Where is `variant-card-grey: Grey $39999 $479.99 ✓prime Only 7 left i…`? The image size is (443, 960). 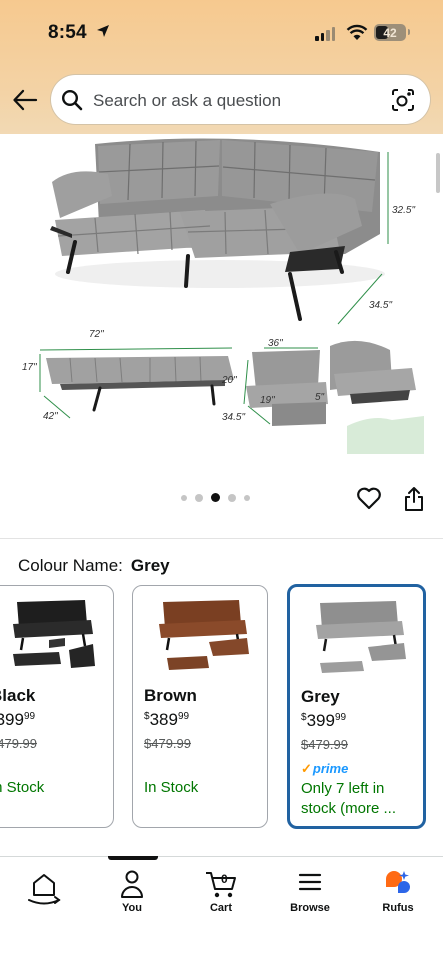 variant-card-grey: Grey $39999 $479.99 ✓prime Only 7 left i… is located at coordinates (356, 706).